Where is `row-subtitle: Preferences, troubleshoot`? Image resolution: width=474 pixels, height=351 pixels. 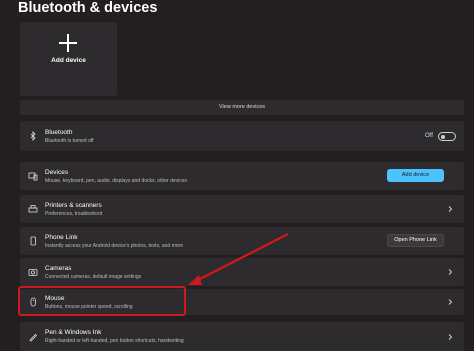 row-subtitle: Preferences, troubleshoot is located at coordinates (74, 214).